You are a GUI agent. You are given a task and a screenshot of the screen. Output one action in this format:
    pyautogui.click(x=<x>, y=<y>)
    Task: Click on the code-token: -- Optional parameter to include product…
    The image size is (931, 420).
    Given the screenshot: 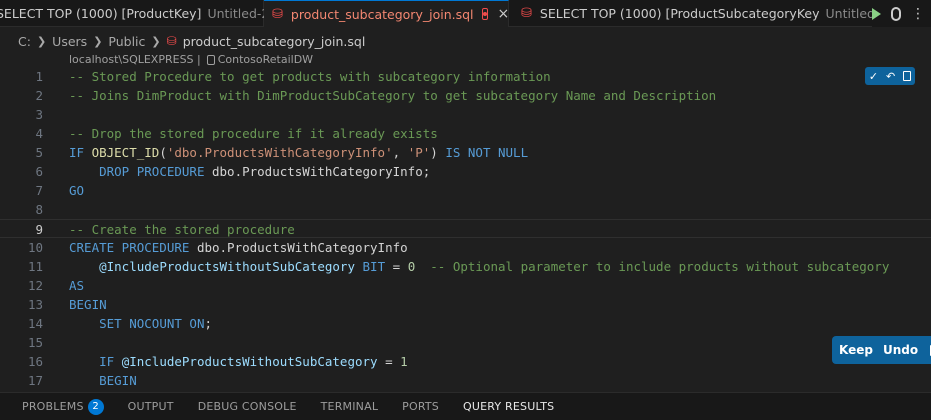 What is the action you would take?
    pyautogui.click(x=660, y=266)
    